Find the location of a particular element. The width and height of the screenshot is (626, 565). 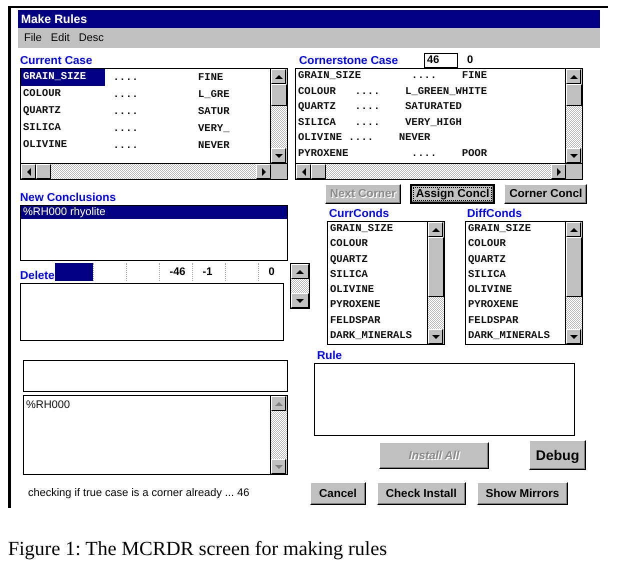

list-box: GRAIN_SIZE .... FINE COLOUR .... L_GRE QUARTZ .... SATUR SILICA .... VERY_ OLIVINE .... NEVER is located at coordinates (154, 124).